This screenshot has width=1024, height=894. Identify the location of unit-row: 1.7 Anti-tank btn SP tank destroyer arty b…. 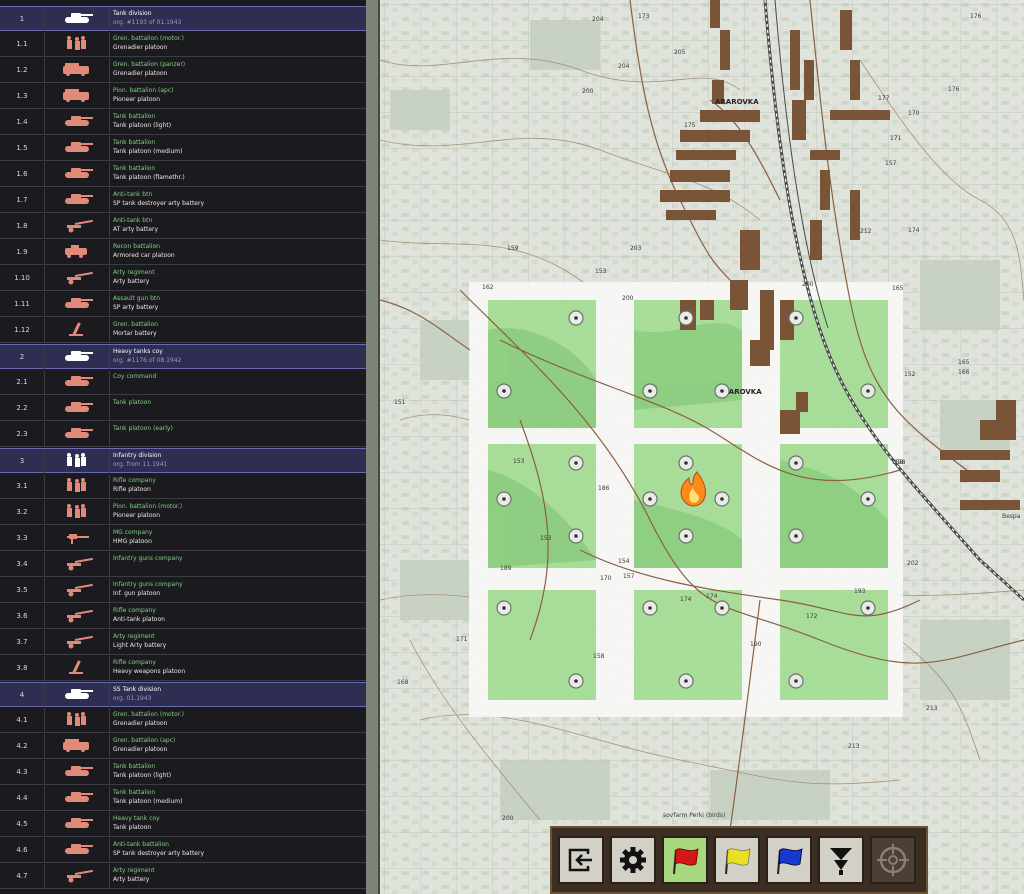
(183, 200).